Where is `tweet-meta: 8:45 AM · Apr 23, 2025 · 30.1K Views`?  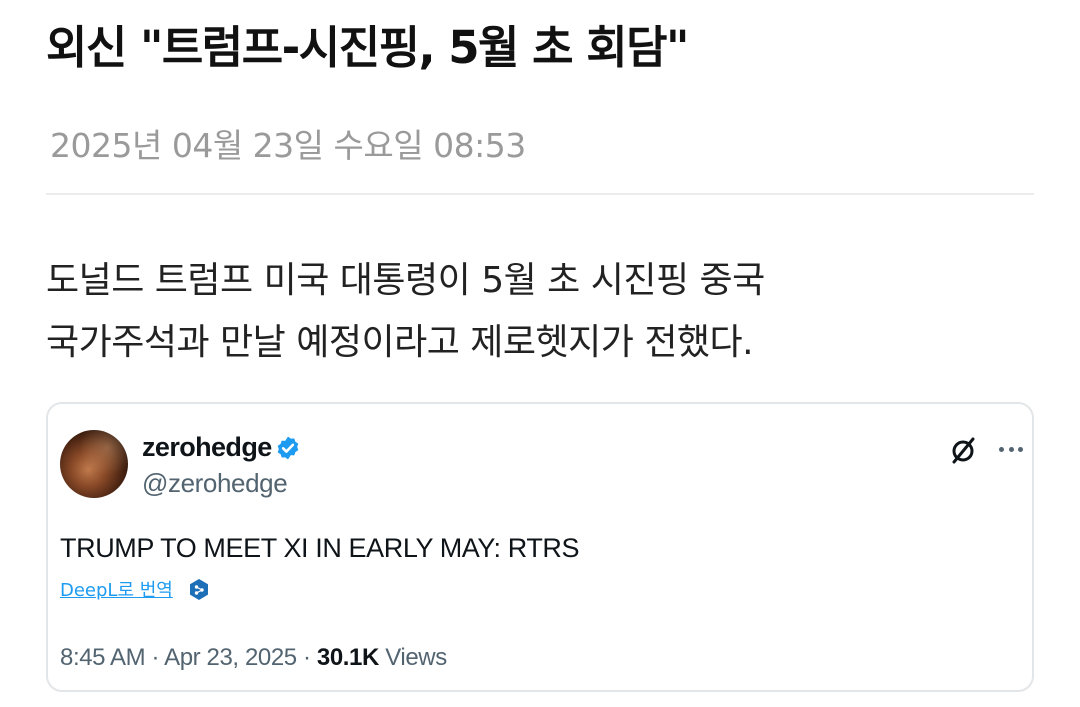 tweet-meta: 8:45 AM · Apr 23, 2025 · 30.1K Views is located at coordinates (253, 658).